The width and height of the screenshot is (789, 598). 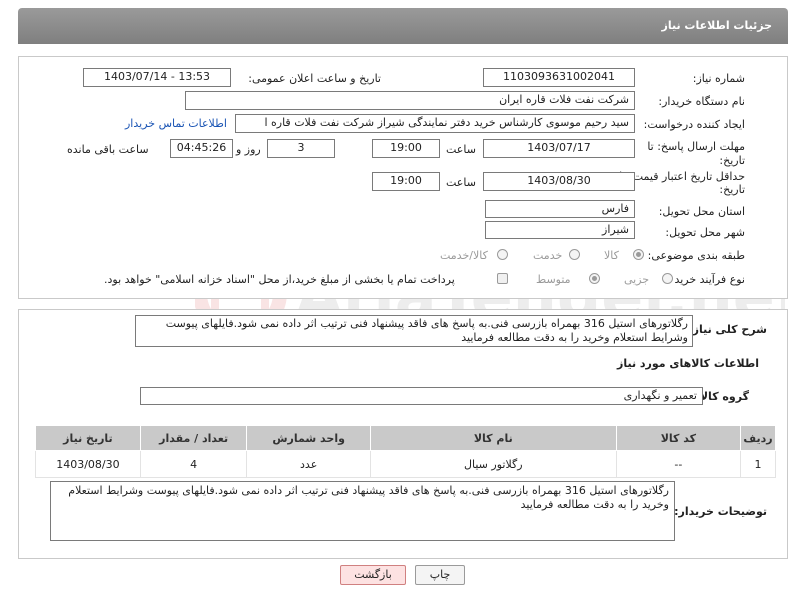 What do you see at coordinates (560, 209) in the screenshot?
I see `province-field: فارس` at bounding box center [560, 209].